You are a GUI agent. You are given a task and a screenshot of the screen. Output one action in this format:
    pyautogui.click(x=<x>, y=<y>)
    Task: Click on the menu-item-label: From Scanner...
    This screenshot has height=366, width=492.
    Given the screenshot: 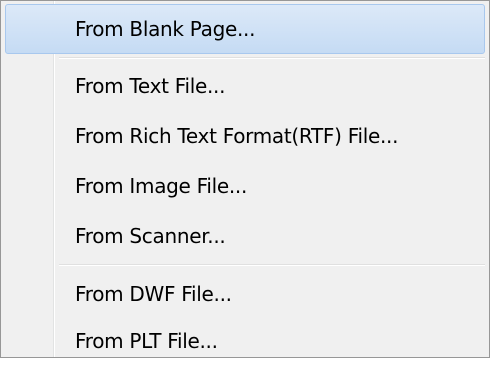 What is the action you would take?
    pyautogui.click(x=150, y=236)
    